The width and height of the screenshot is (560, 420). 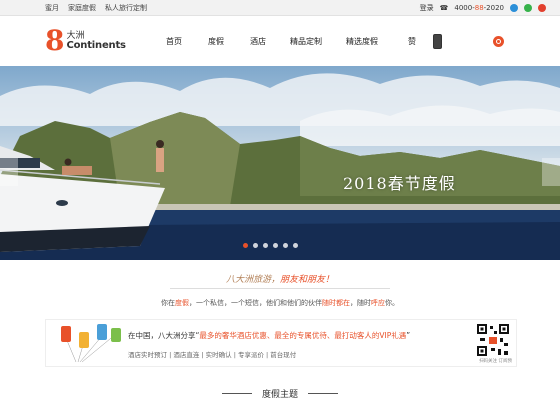 I want to click on top-links: 蜜月 家庭度假 私人旅行定制, so click(x=96, y=8).